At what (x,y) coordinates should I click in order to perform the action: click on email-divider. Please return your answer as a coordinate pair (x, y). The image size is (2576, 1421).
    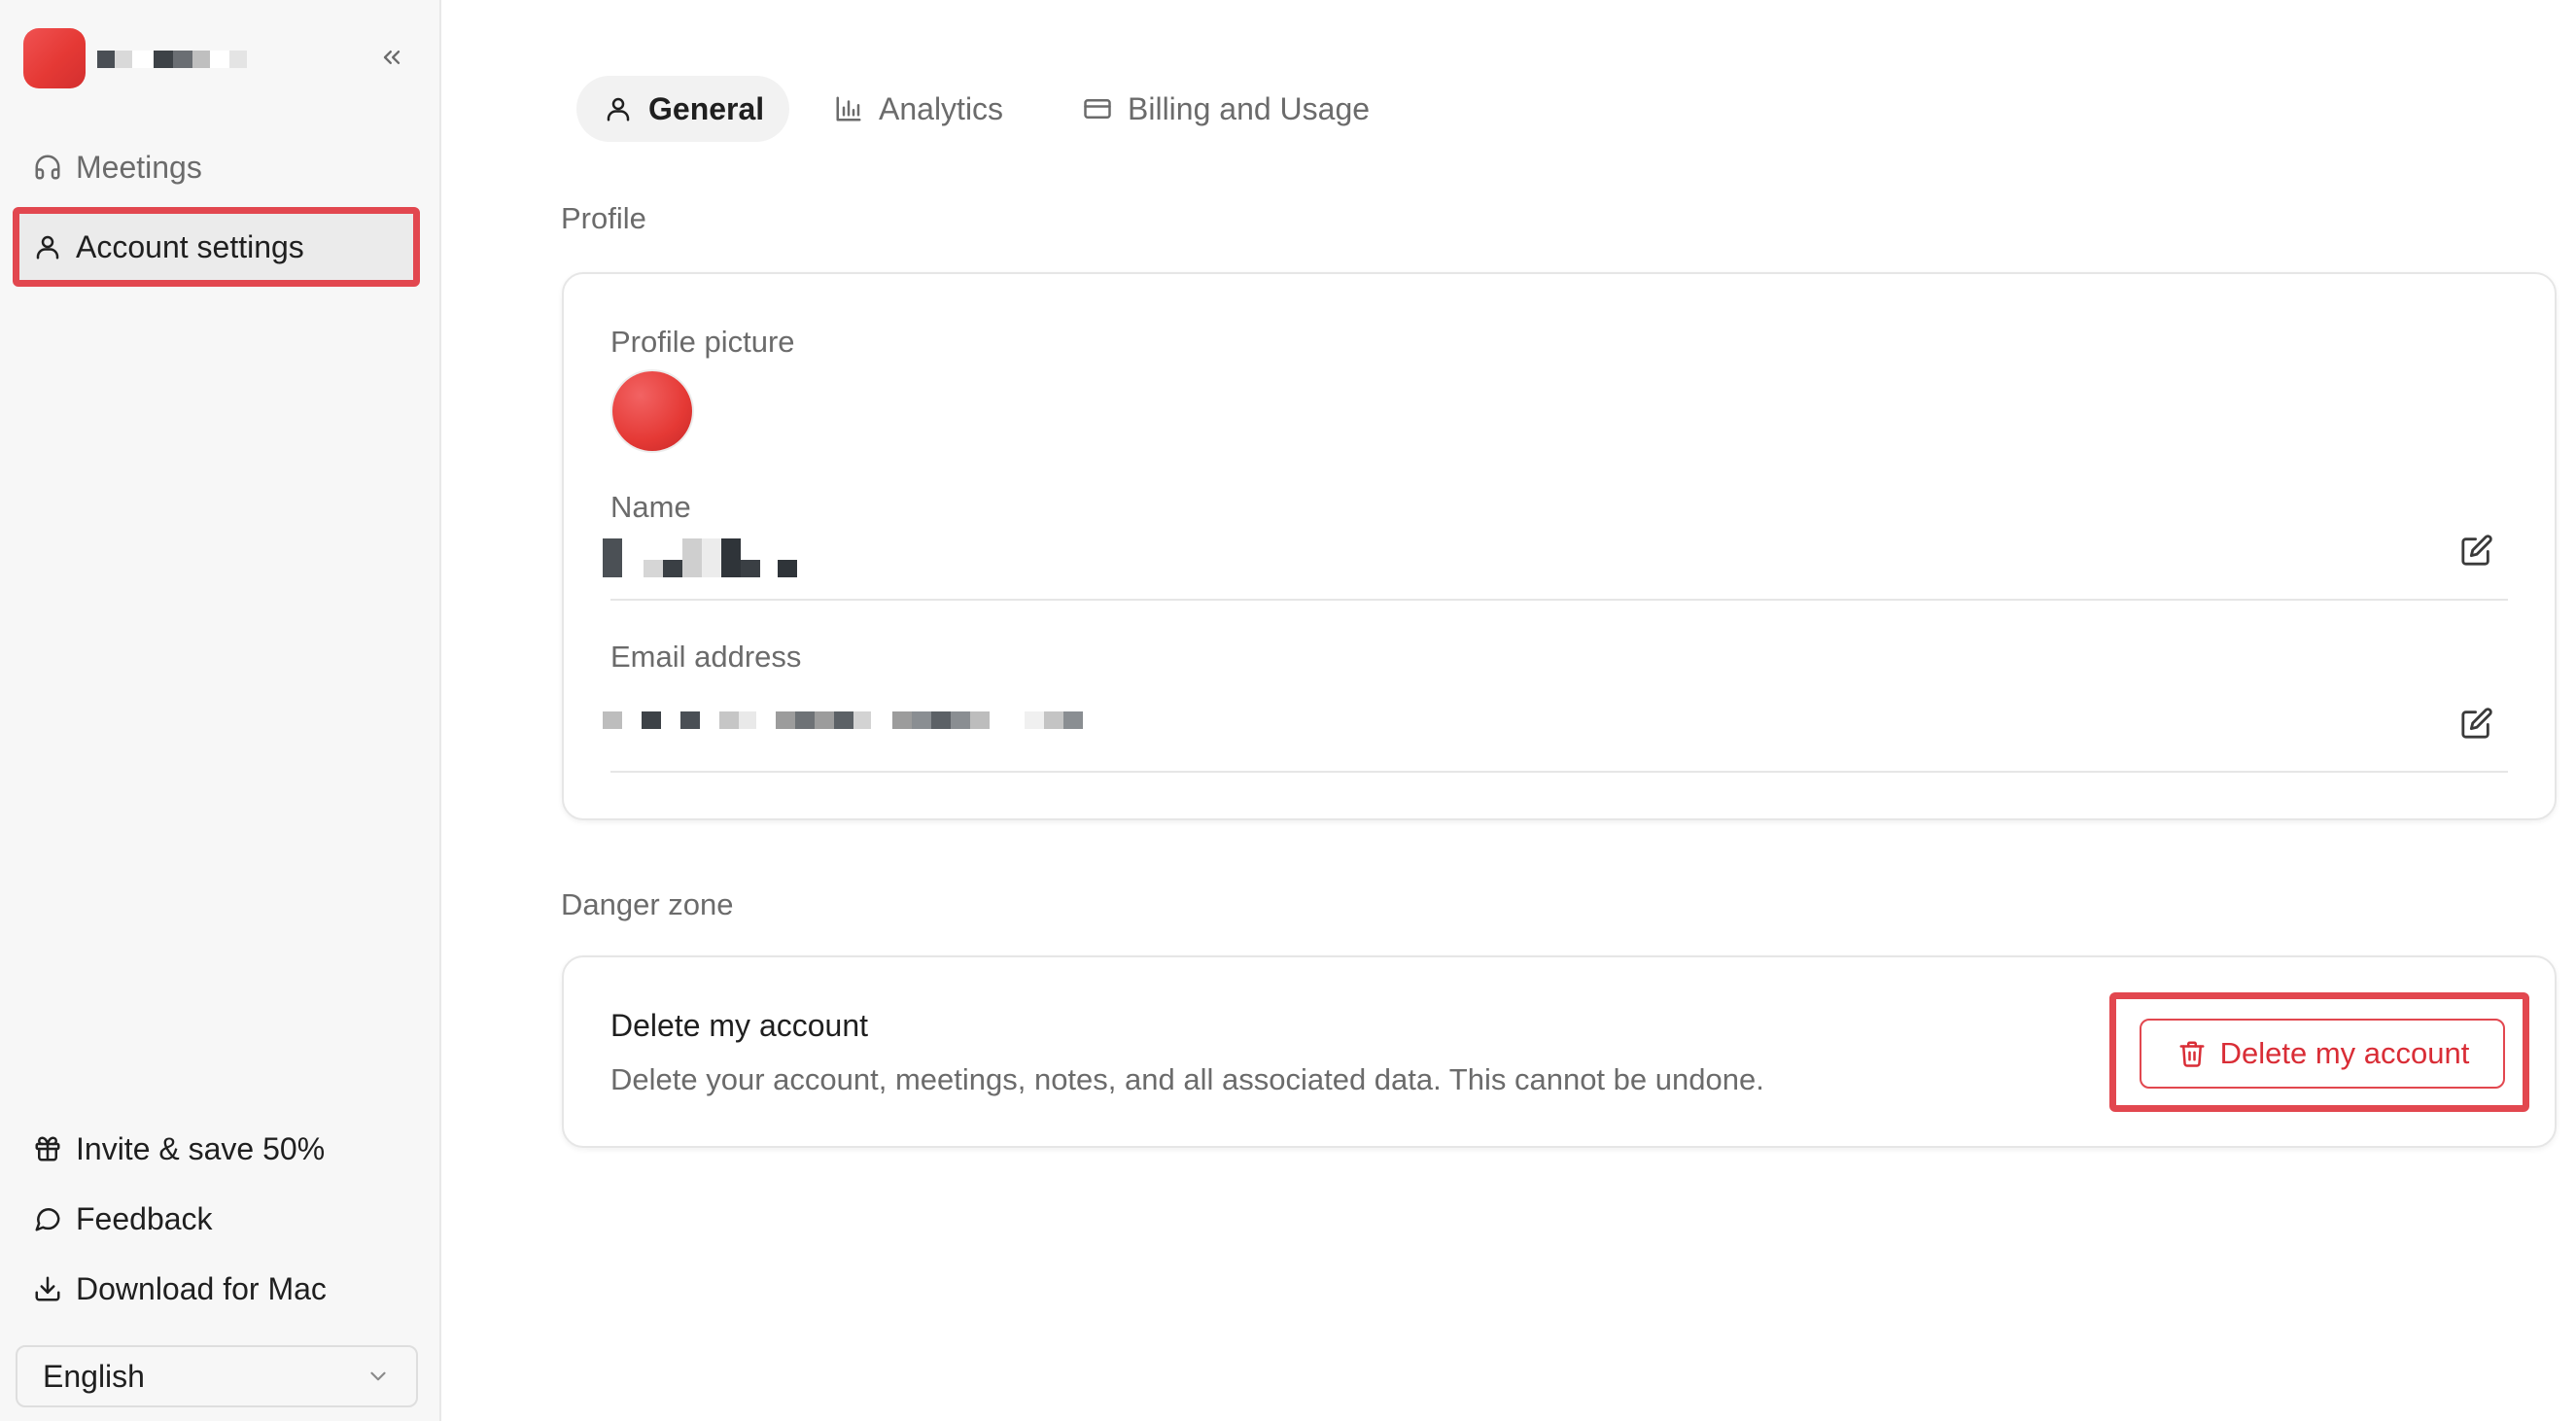
    Looking at the image, I should click on (1559, 772).